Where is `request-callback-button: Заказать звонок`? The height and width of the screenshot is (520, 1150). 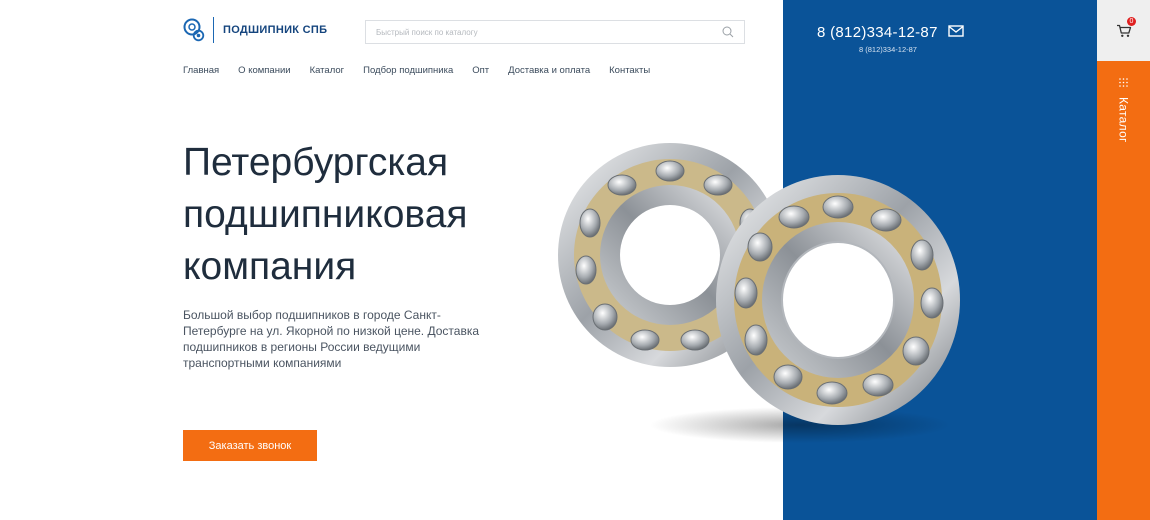 request-callback-button: Заказать звонок is located at coordinates (250, 445).